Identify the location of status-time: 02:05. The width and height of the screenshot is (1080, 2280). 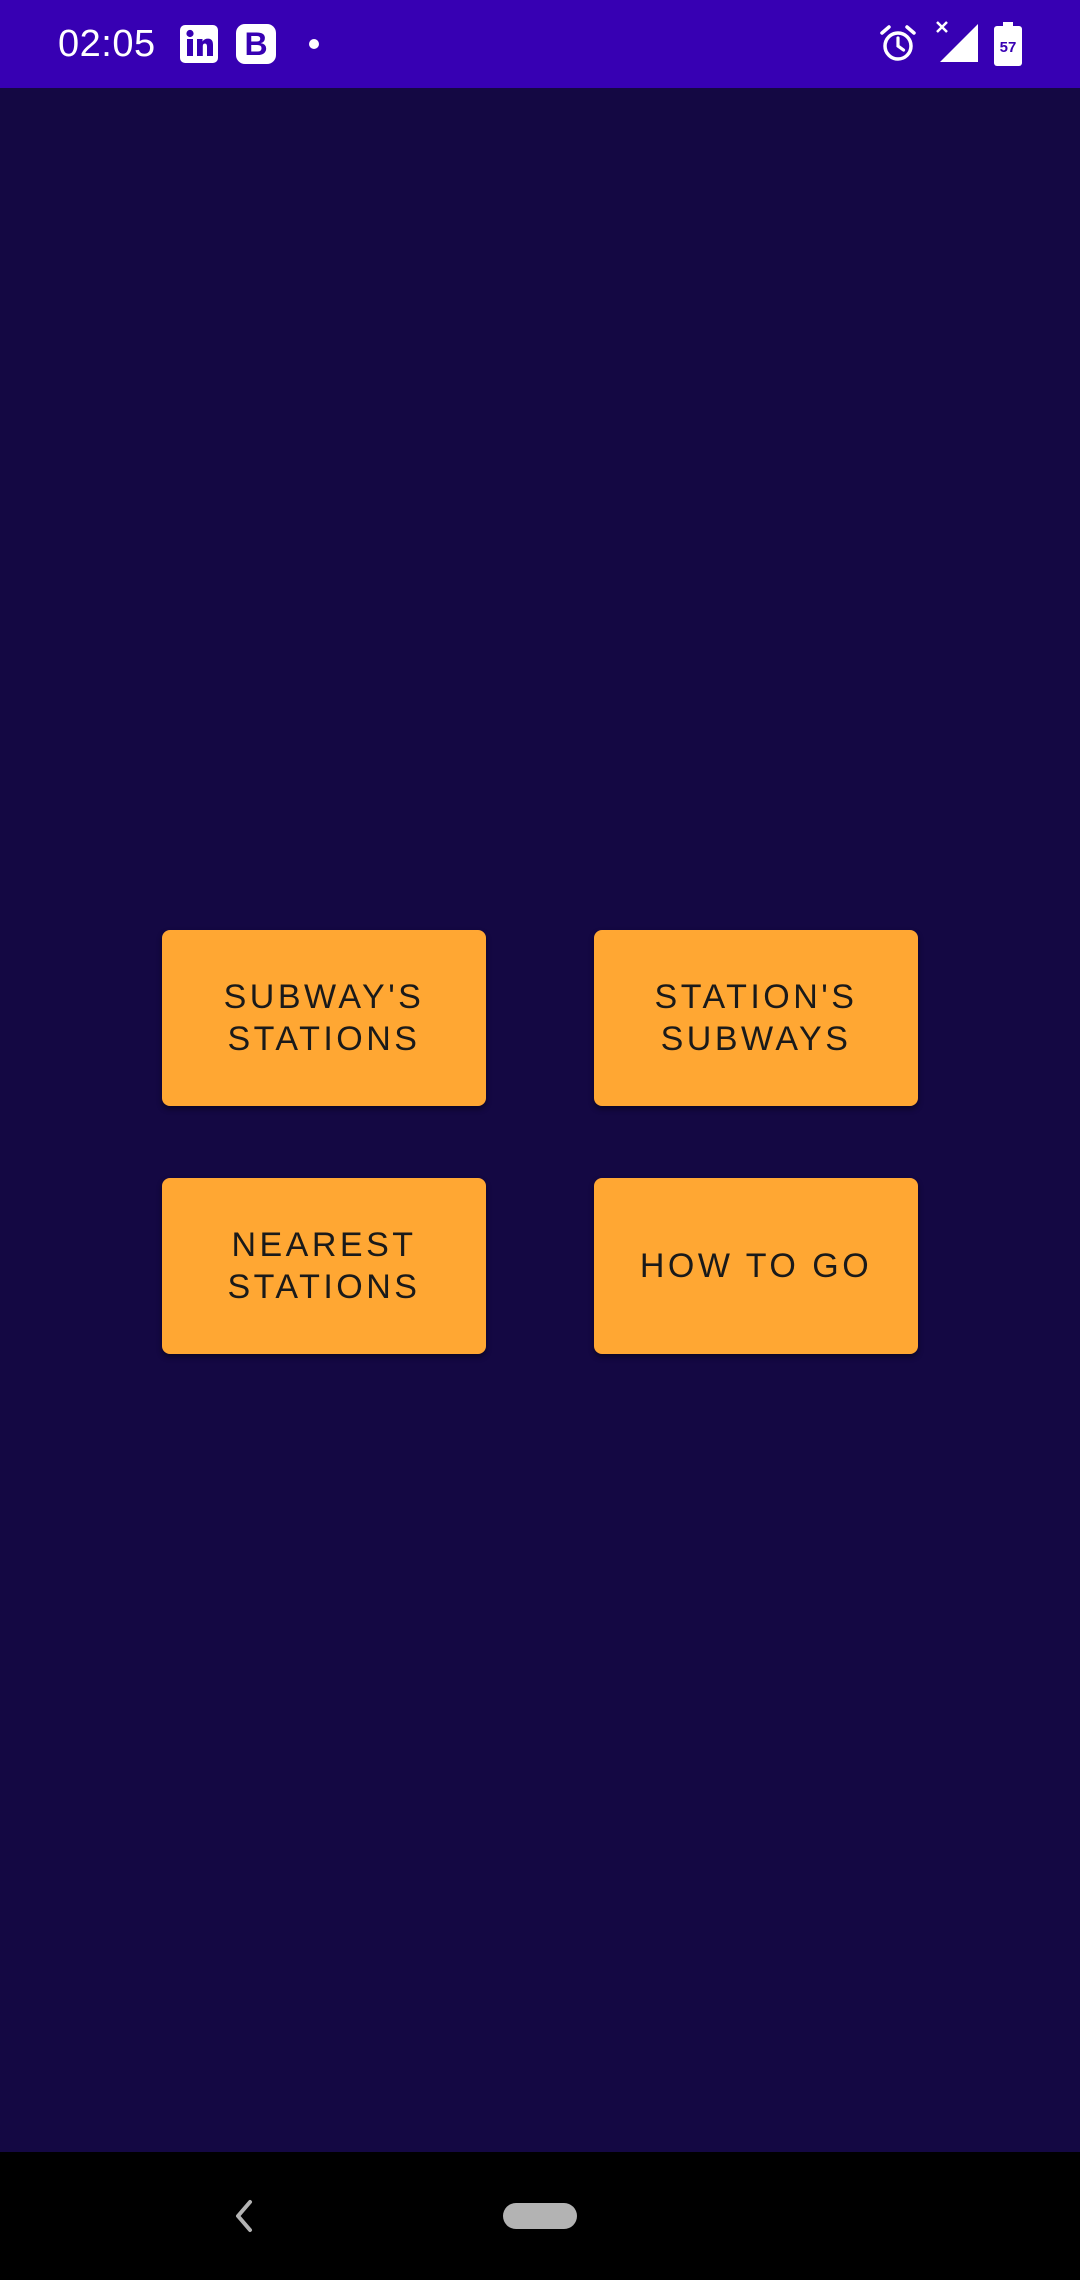
(107, 44).